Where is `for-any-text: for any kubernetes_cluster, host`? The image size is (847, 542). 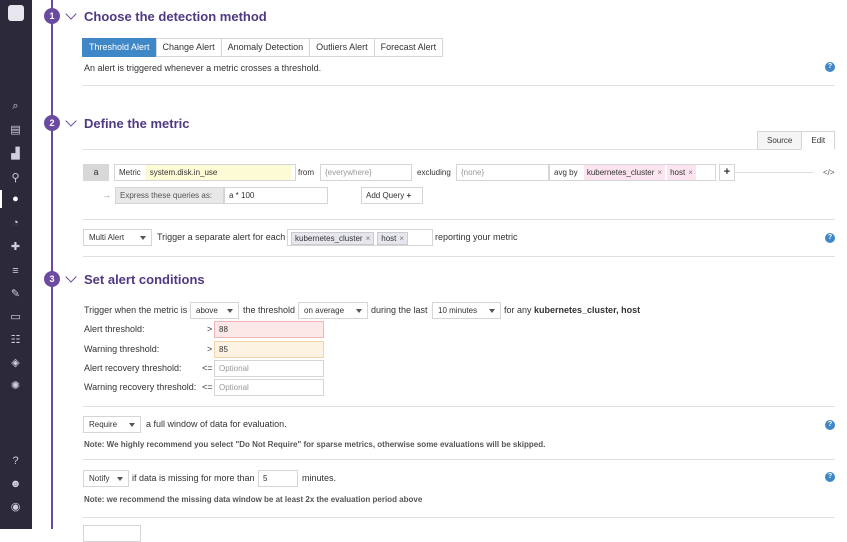 for-any-text: for any kubernetes_cluster, host is located at coordinates (572, 310).